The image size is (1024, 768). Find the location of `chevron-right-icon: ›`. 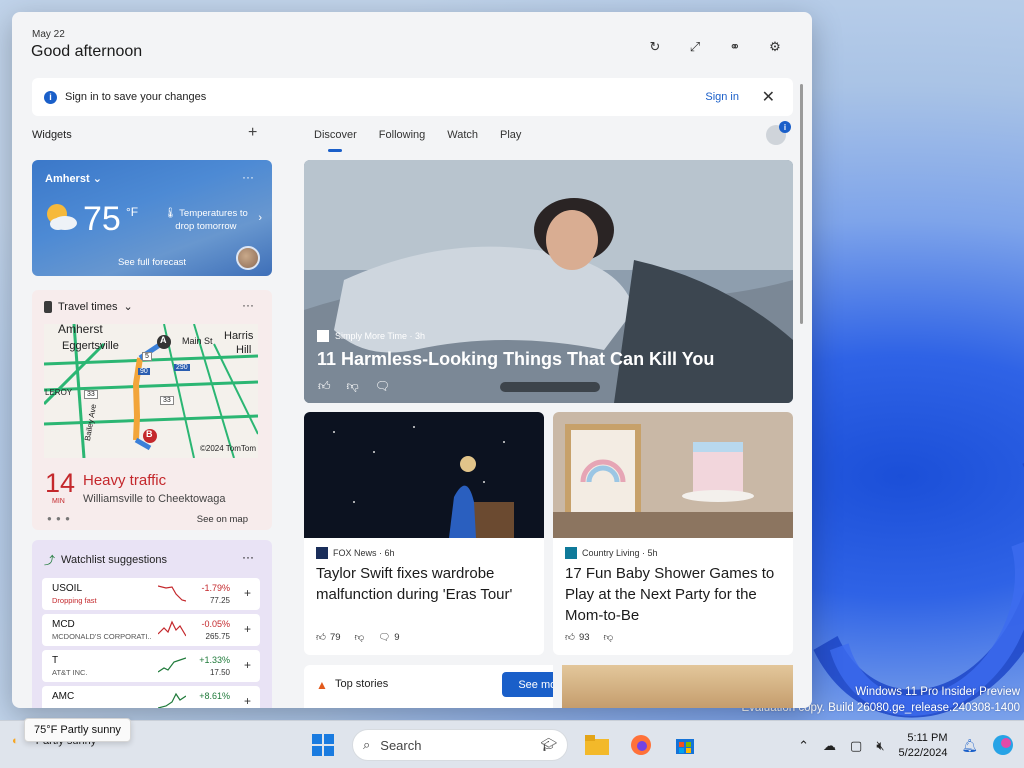

chevron-right-icon: › is located at coordinates (260, 218).